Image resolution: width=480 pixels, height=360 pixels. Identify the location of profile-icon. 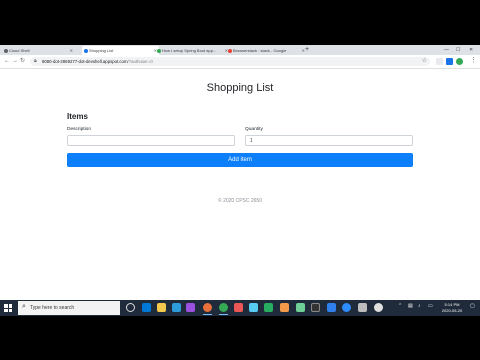
(449, 61).